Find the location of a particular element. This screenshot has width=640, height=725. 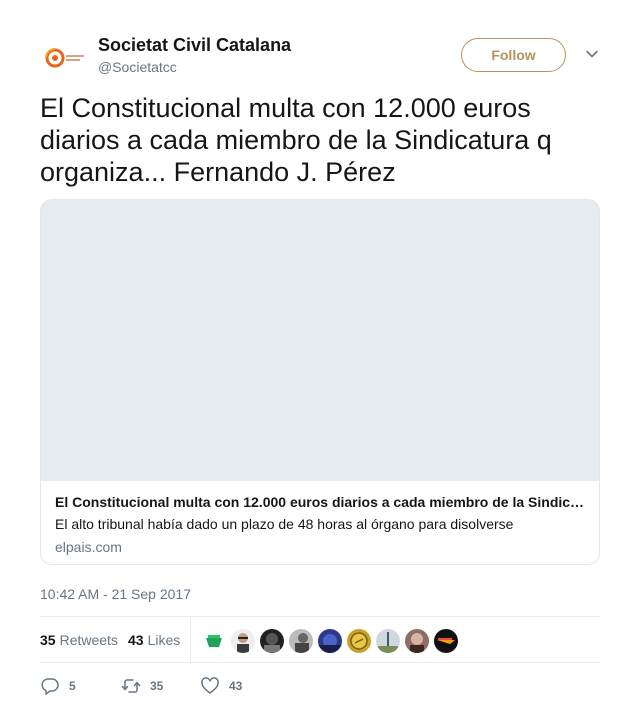

tweet-timestamp: 10:42 AM - 21 Sep 2017 is located at coordinates (115, 594).